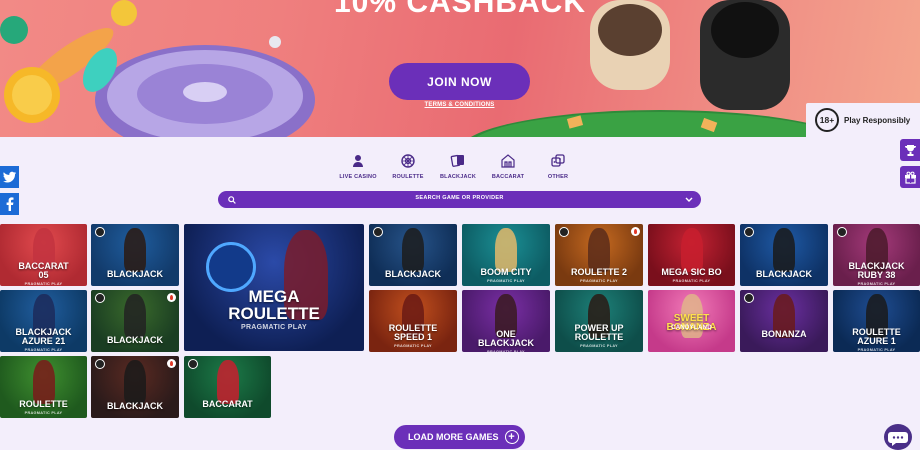  I want to click on chevron-down-icon, so click(689, 200).